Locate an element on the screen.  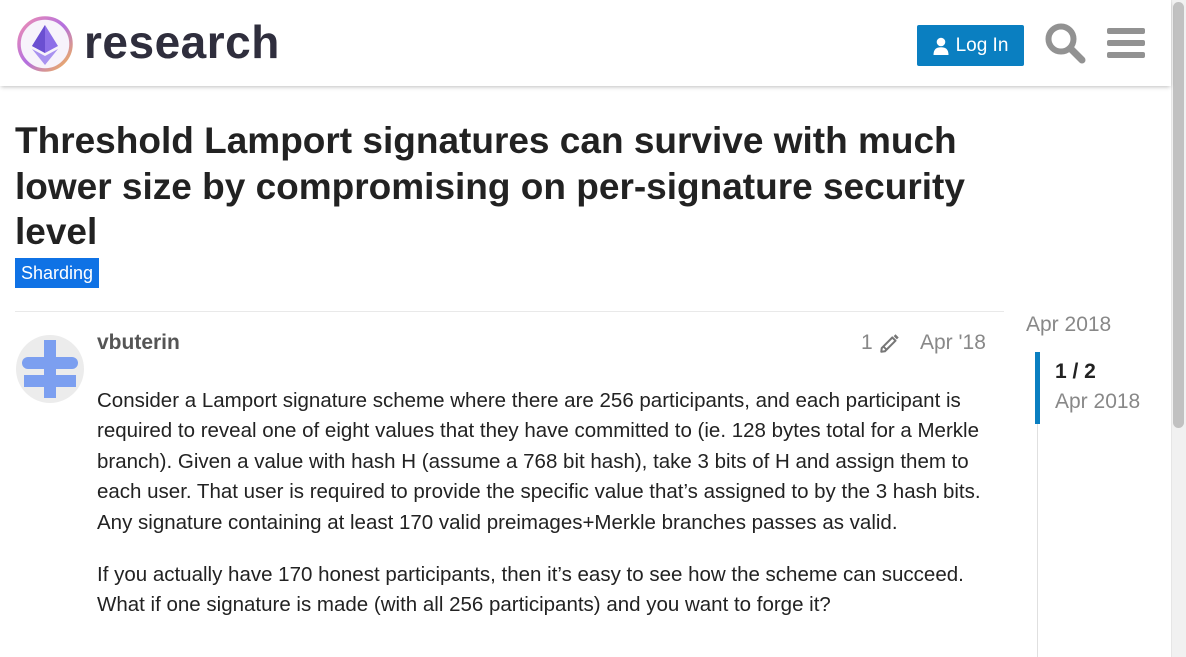
timeline-handle is located at coordinates (1037, 388).